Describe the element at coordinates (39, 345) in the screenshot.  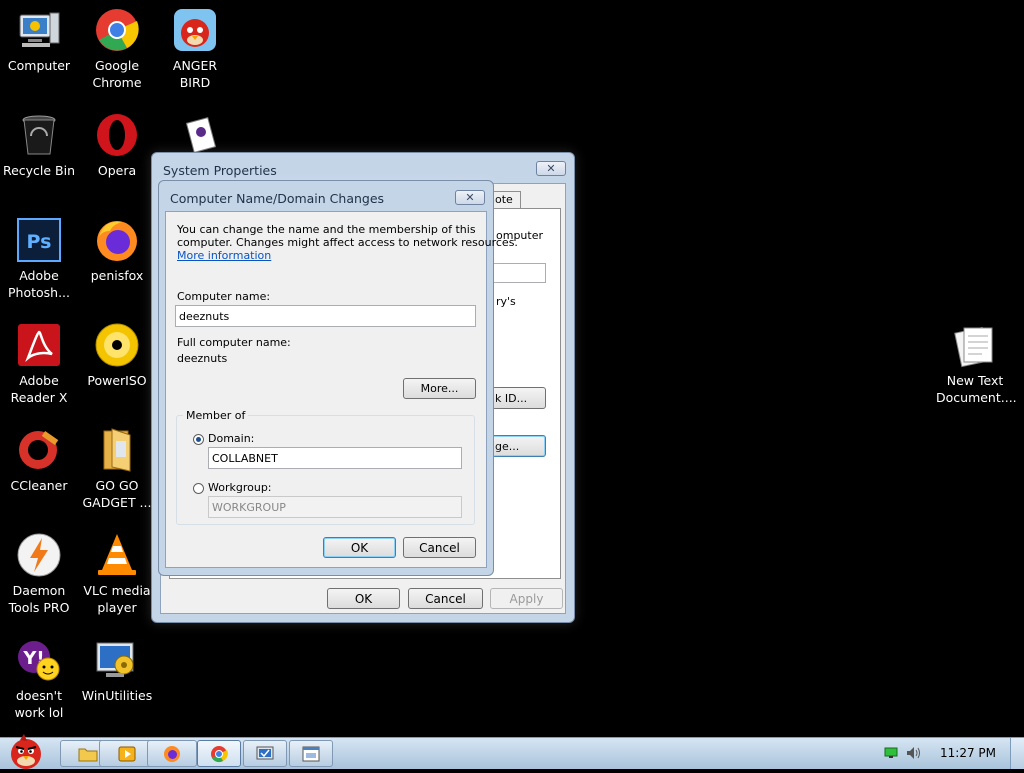
I see `adobe-reader-icon` at that location.